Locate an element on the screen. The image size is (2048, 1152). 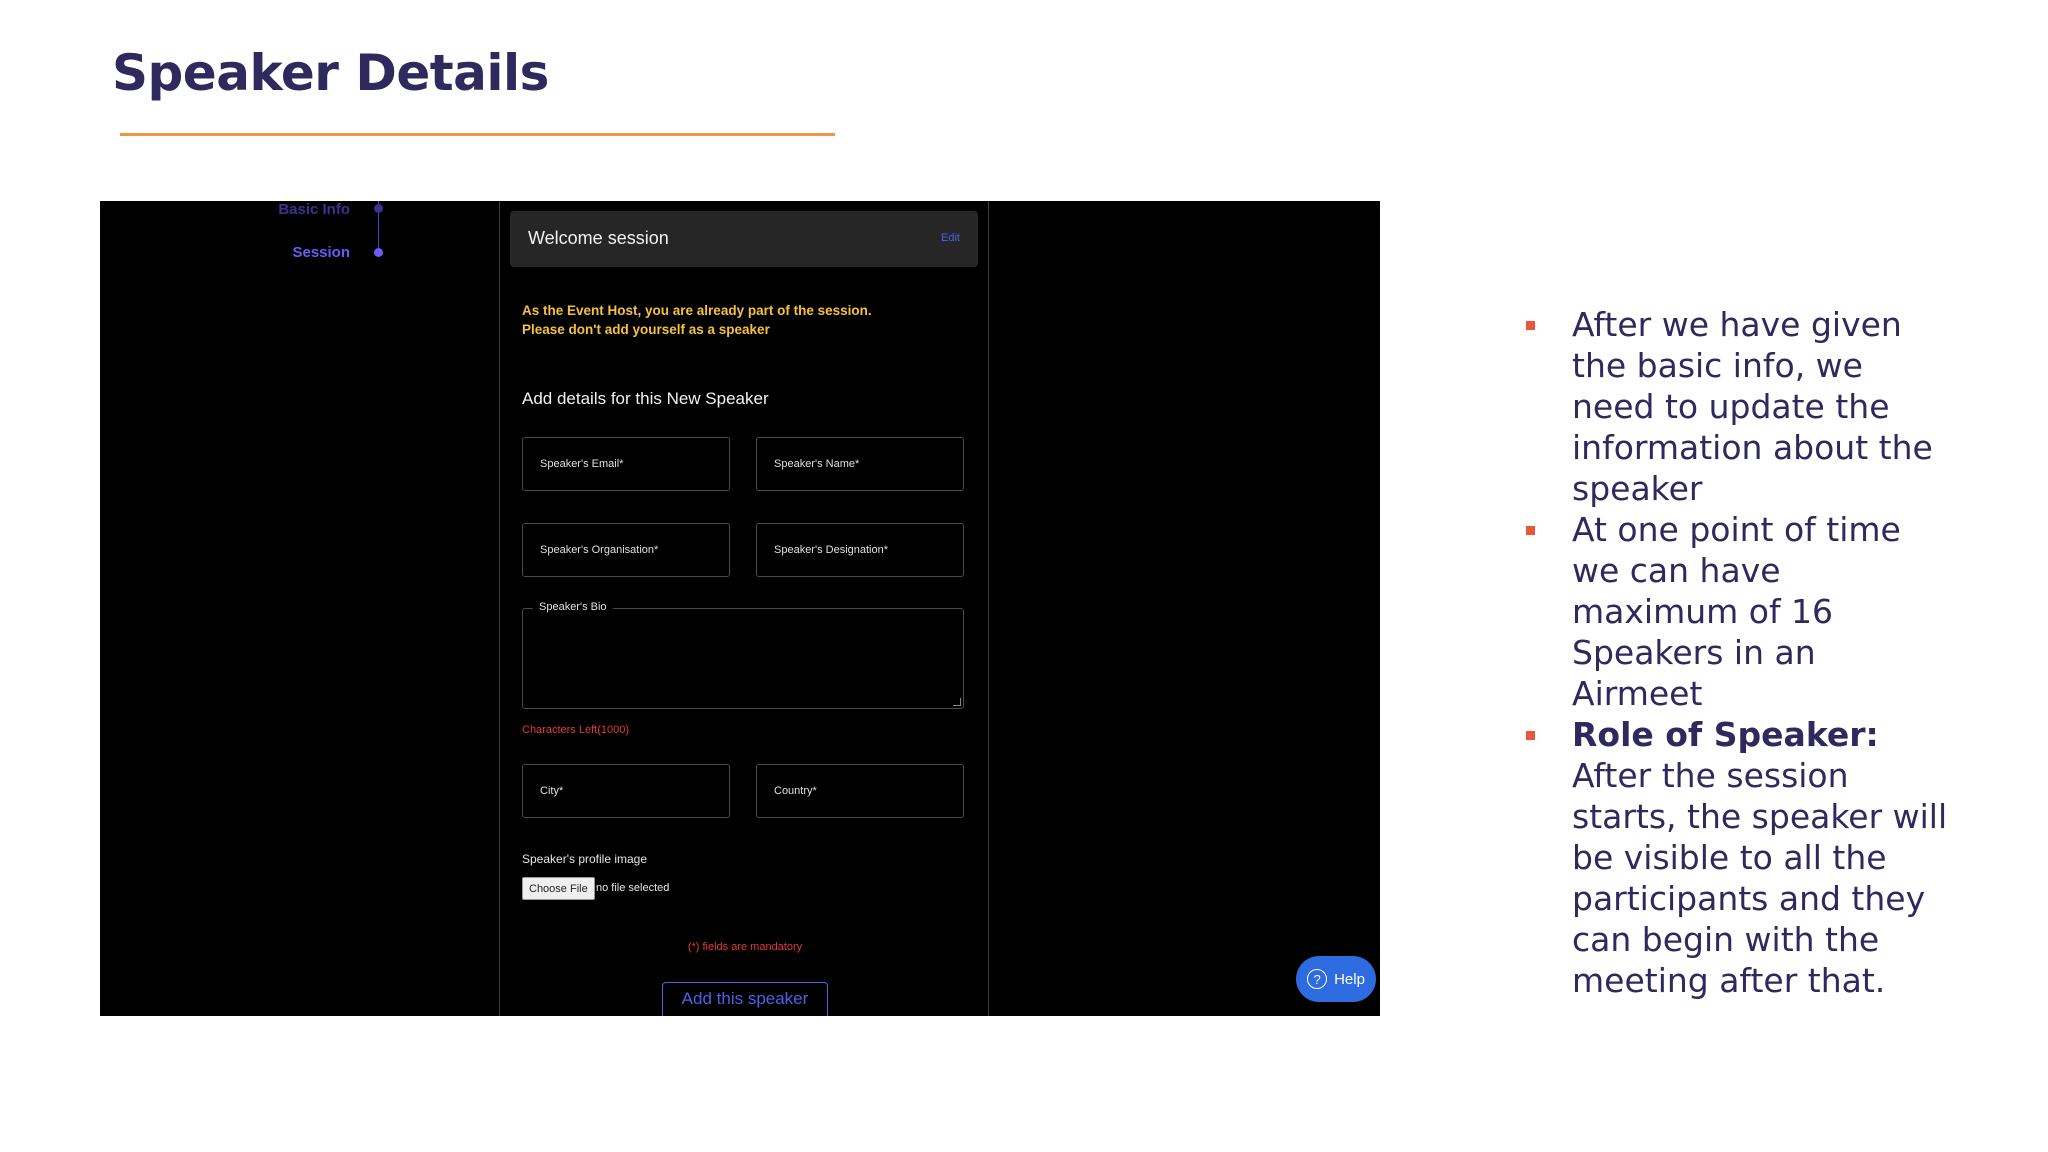
help-label: Help is located at coordinates (1349, 979).